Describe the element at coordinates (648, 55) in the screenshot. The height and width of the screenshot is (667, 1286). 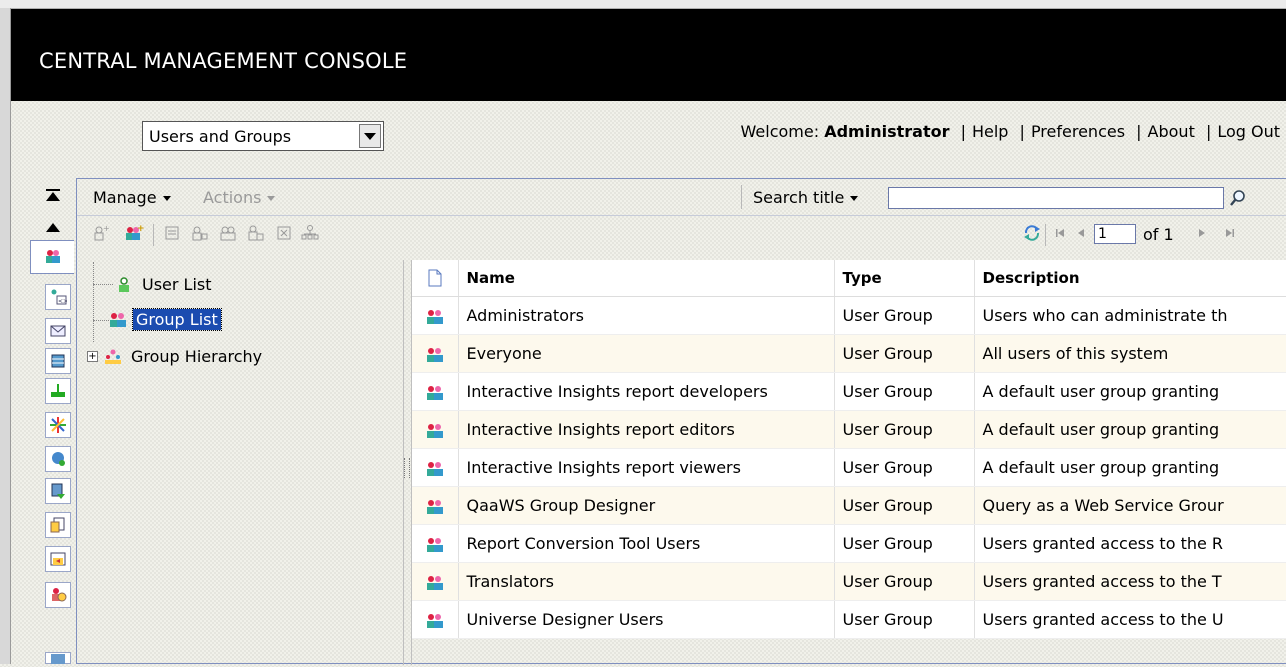
I see `header-banner: CENTRAL MANAGEMENT CONSOLE` at that location.